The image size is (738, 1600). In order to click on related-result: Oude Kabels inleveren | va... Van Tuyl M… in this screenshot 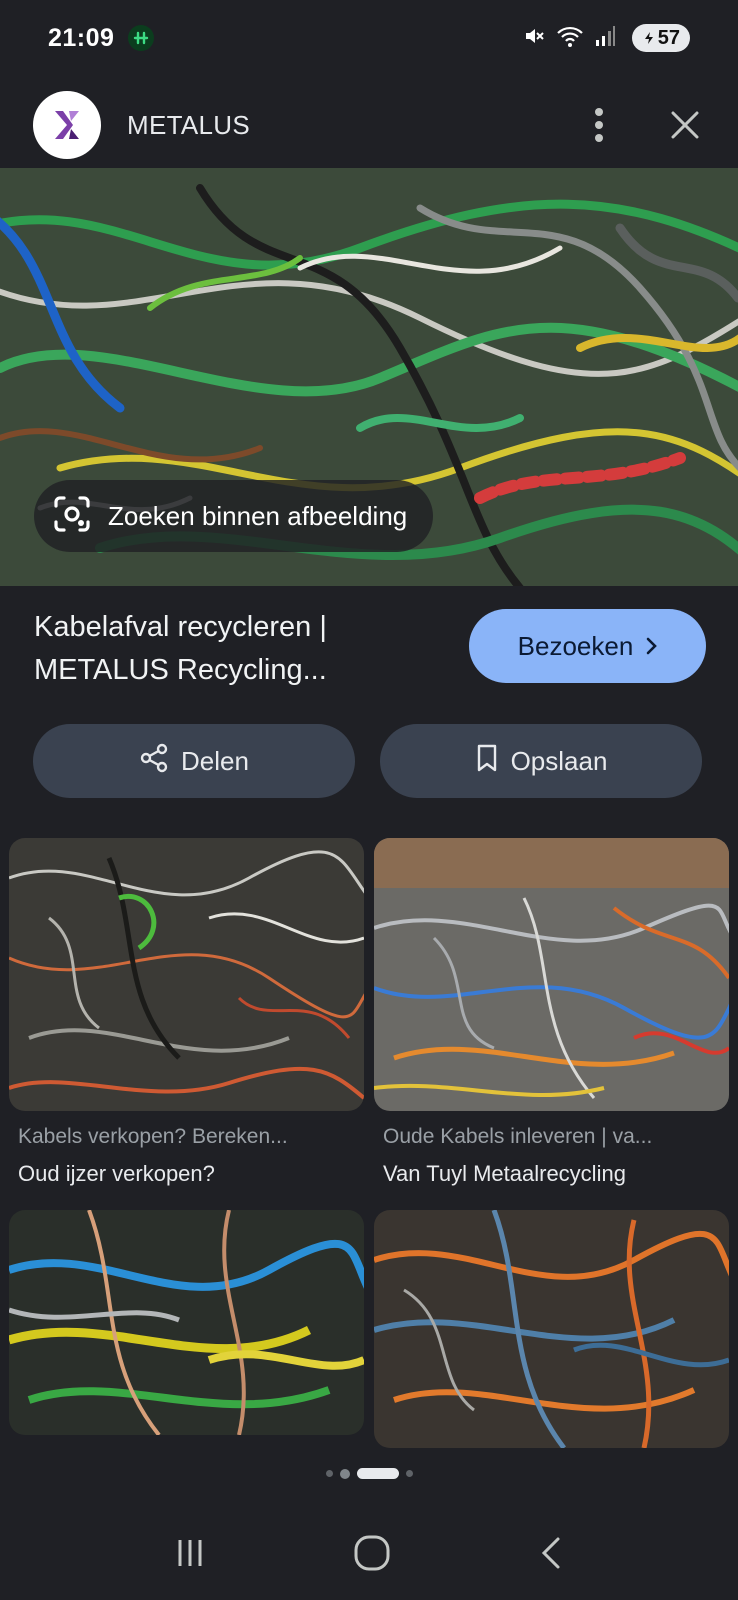, I will do `click(551, 1012)`.